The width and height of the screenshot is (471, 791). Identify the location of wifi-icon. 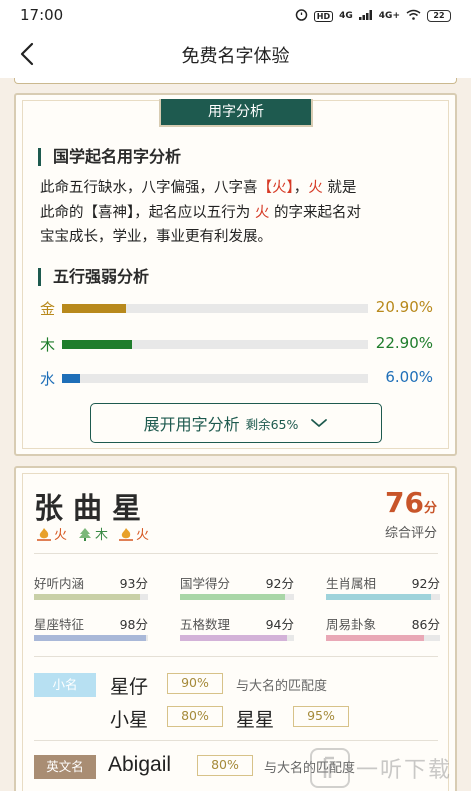
(413, 16).